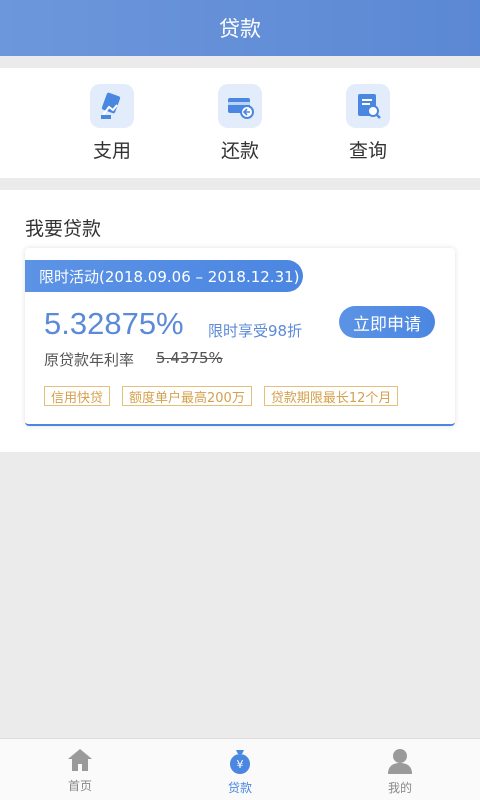 The width and height of the screenshot is (480, 800). What do you see at coordinates (387, 322) in the screenshot?
I see `apply-button: 立即申请` at bounding box center [387, 322].